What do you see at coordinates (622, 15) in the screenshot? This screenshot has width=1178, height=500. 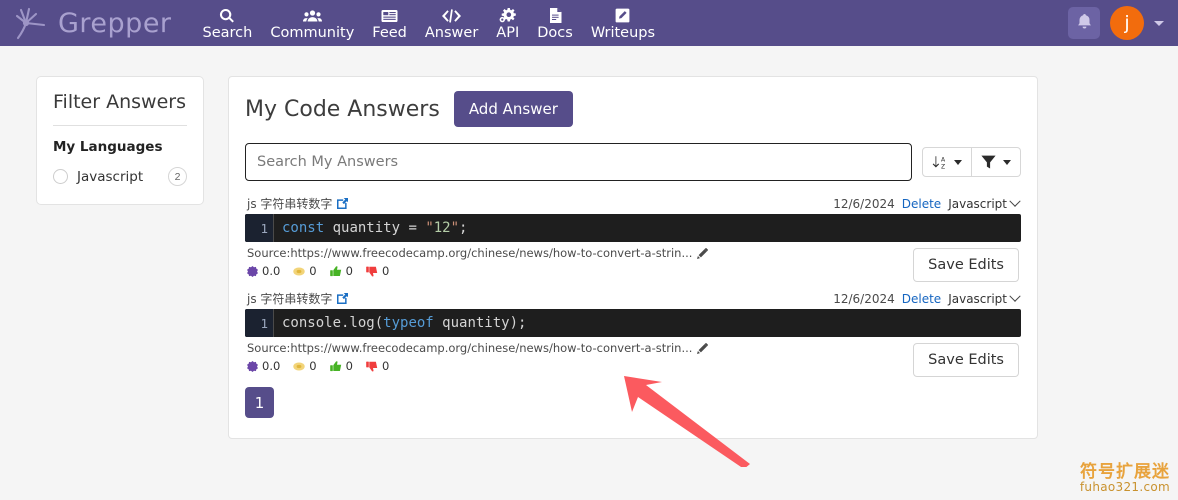 I see `pencil-square-icon` at bounding box center [622, 15].